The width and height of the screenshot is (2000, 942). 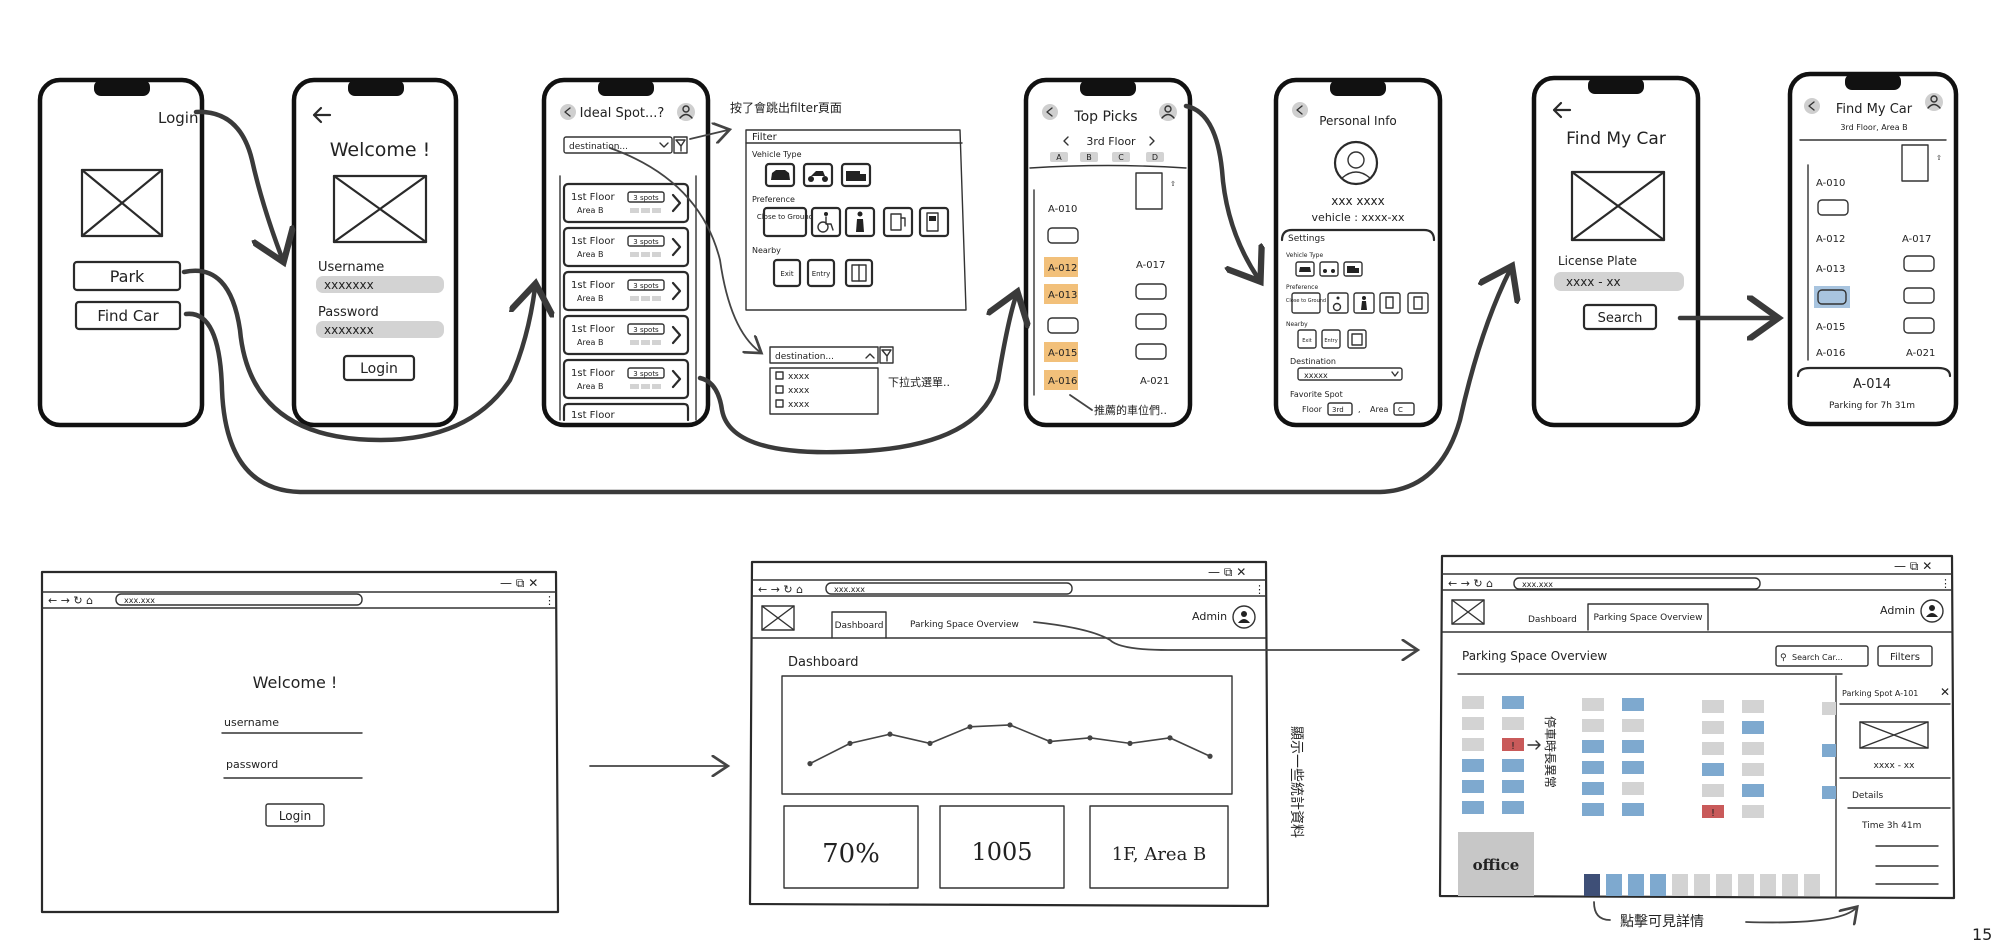 I want to click on truck-icon, so click(x=856, y=176).